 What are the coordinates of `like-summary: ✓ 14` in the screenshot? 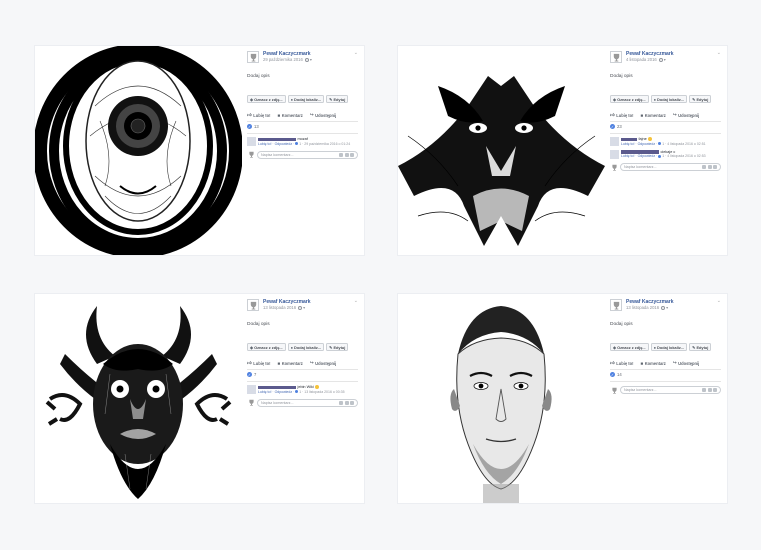 It's located at (665, 374).